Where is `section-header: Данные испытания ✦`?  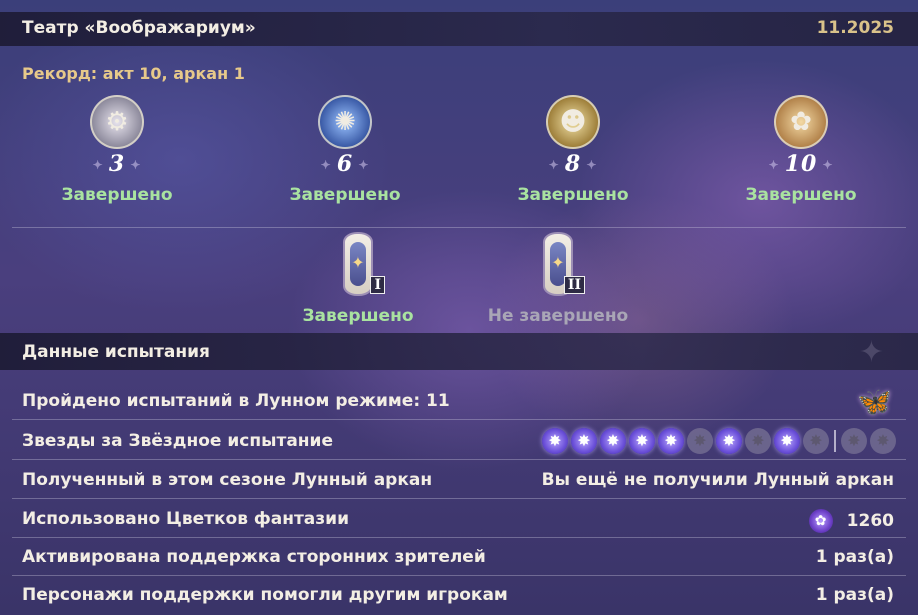
section-header: Данные испытания ✦ is located at coordinates (459, 351).